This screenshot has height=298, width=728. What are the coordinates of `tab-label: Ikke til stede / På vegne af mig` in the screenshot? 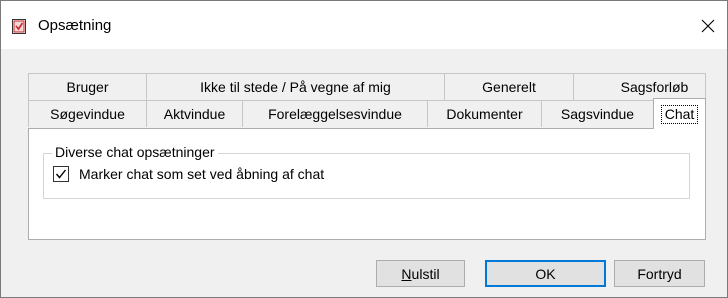 It's located at (295, 87).